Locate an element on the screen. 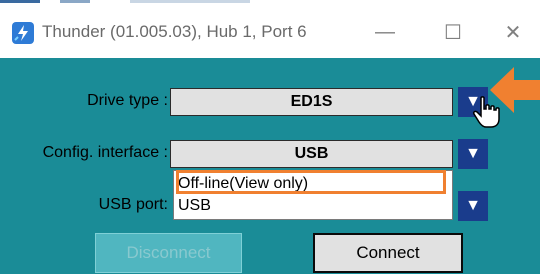  dropdown-option-usb: USB is located at coordinates (194, 206).